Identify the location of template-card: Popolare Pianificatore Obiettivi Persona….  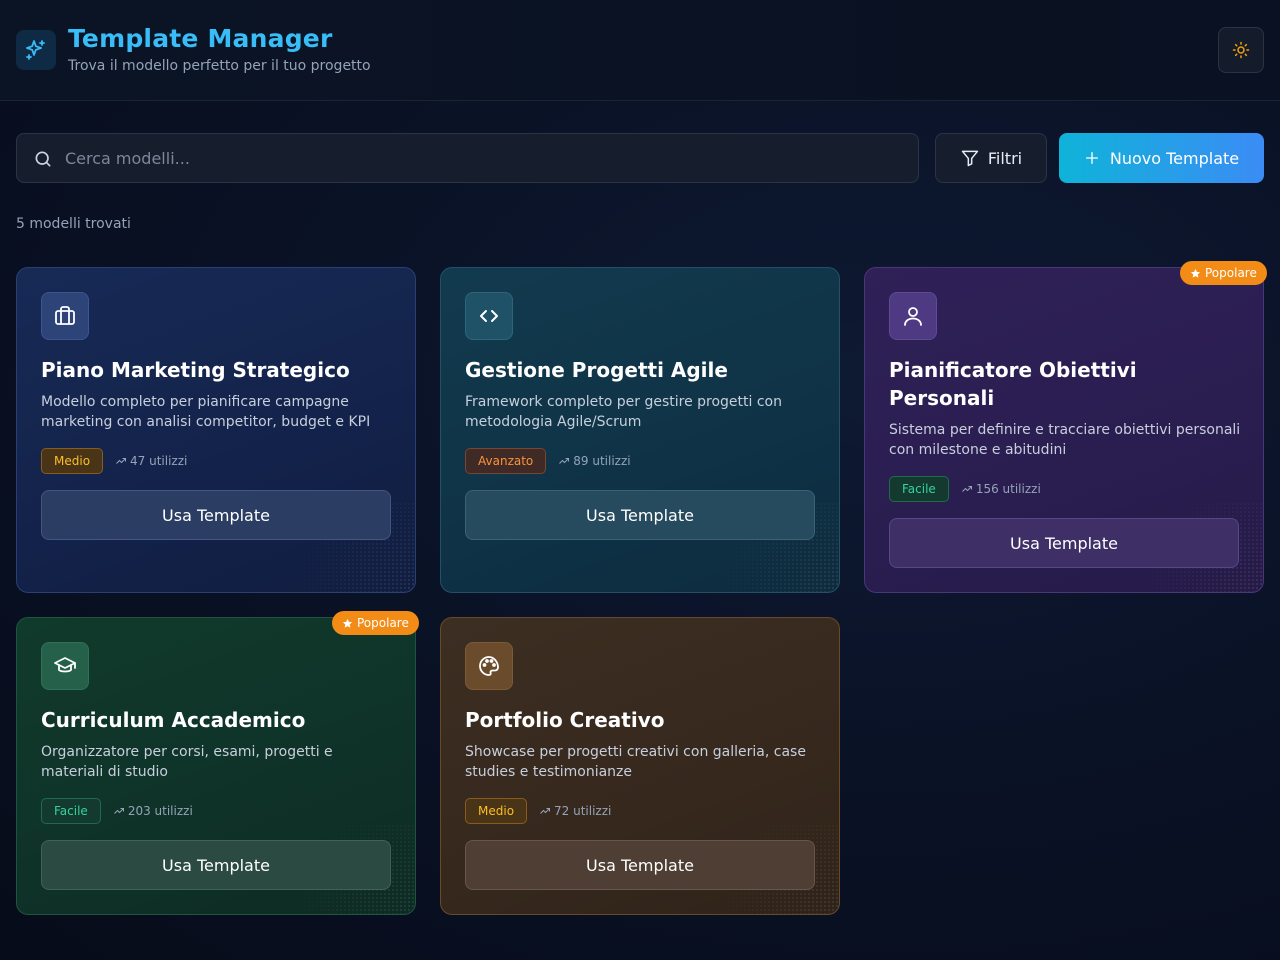
(1065, 427).